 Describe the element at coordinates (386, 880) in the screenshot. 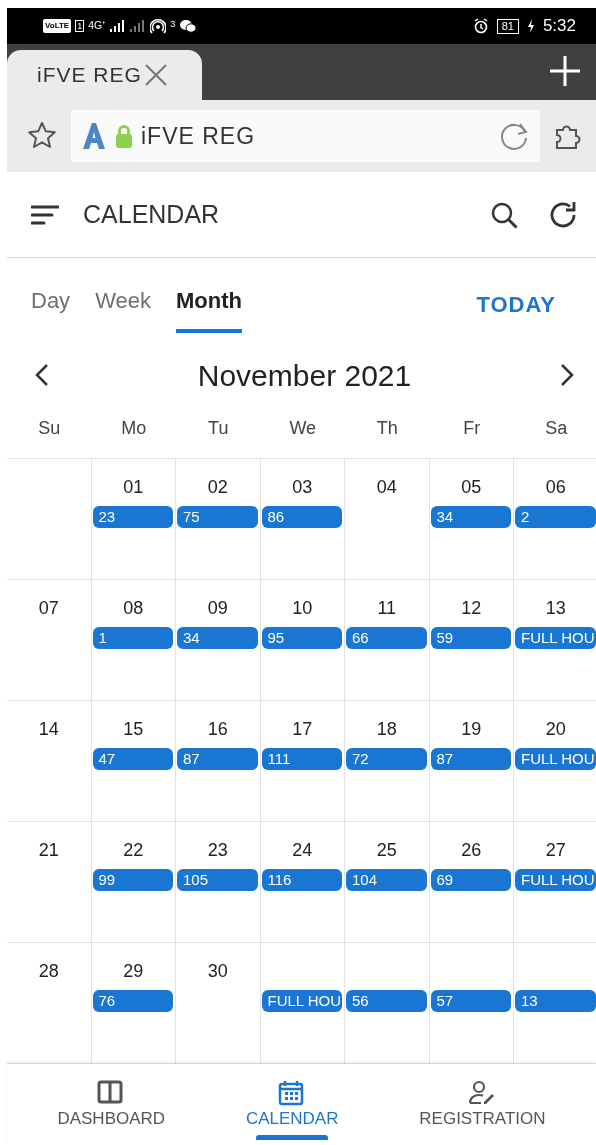

I see `event-chip: 104` at that location.